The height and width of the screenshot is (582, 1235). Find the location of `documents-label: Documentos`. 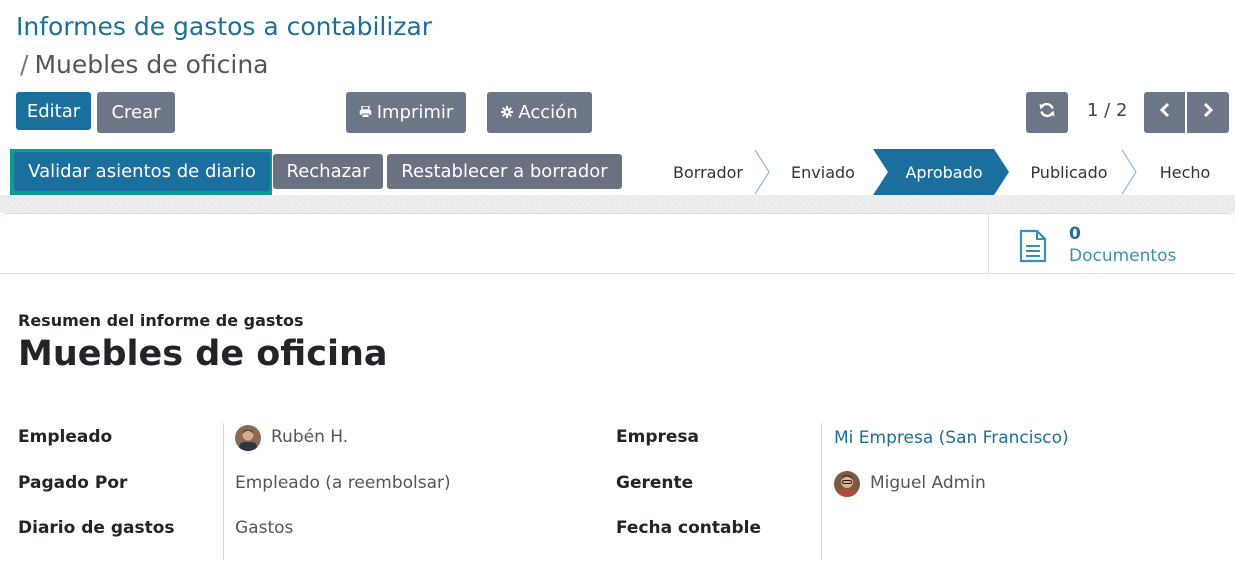

documents-label: Documentos is located at coordinates (1123, 256).